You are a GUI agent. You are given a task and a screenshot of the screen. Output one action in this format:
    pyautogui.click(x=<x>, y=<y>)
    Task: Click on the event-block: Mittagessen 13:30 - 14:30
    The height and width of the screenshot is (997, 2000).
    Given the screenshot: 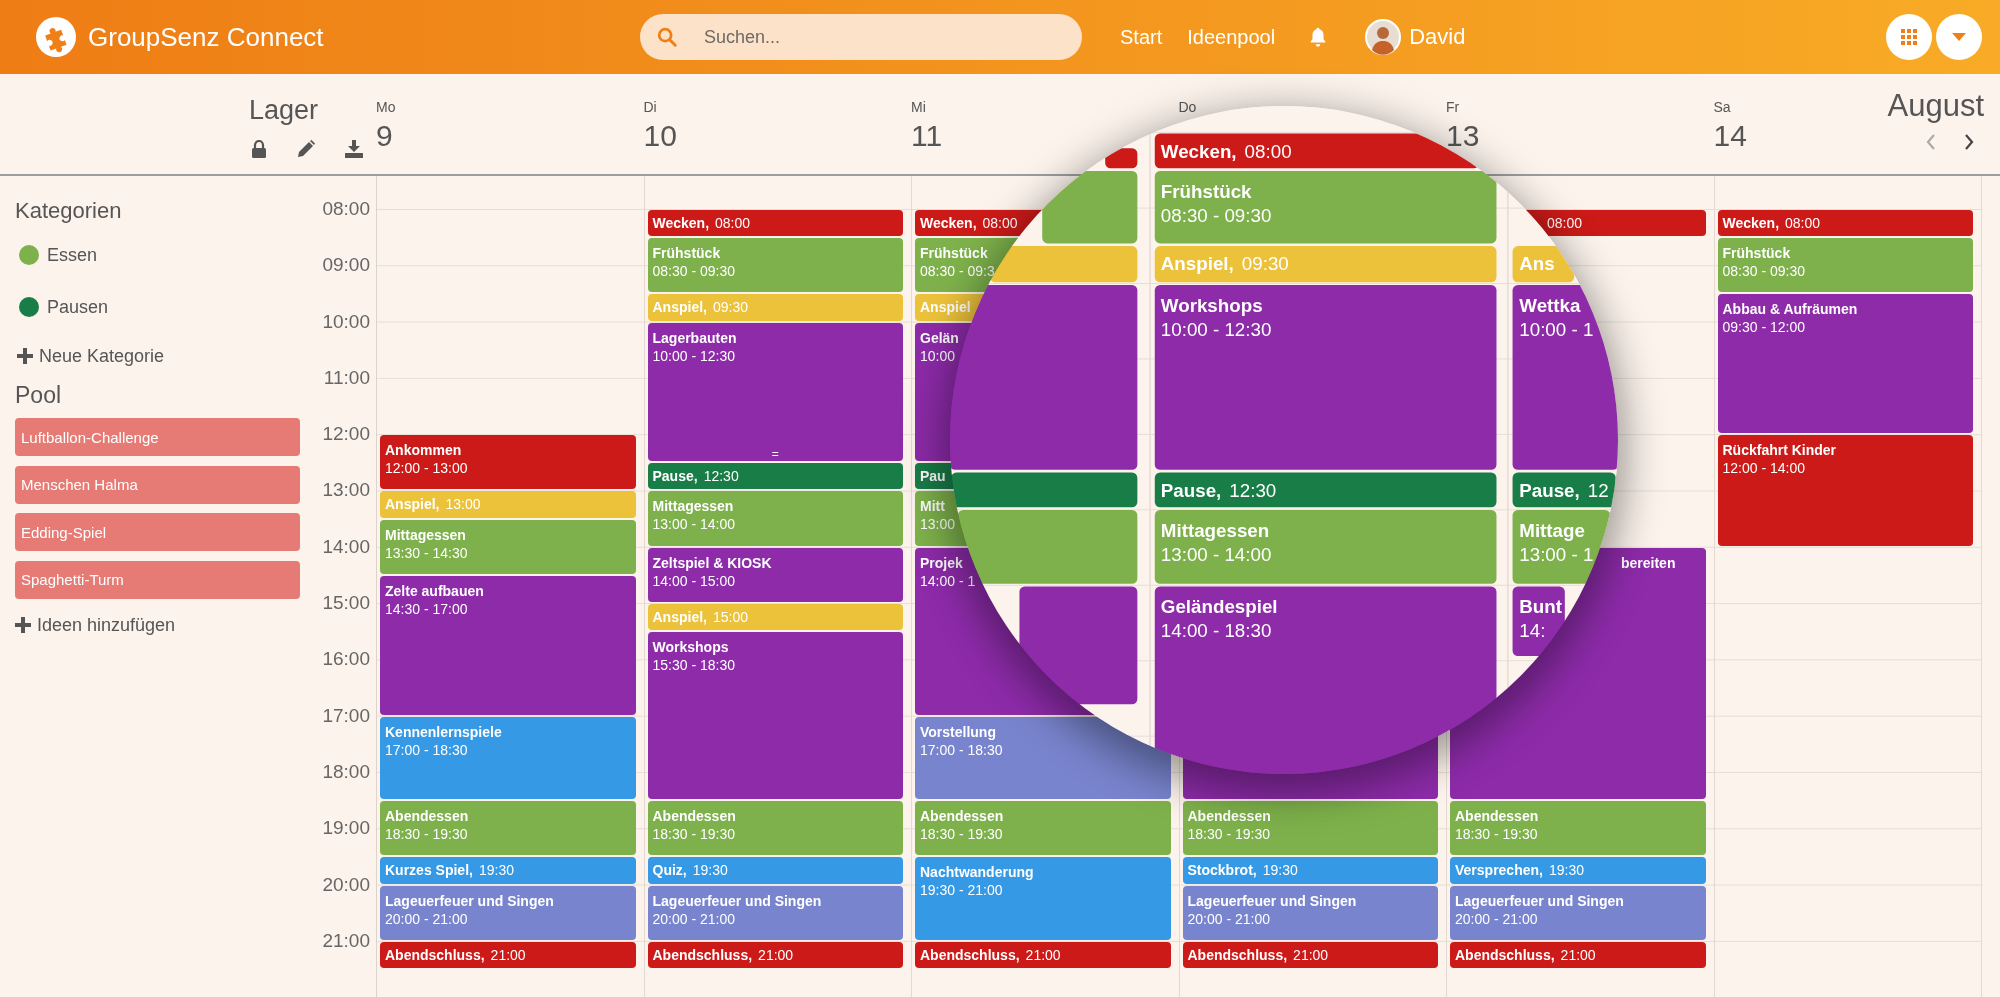 What is the action you would take?
    pyautogui.click(x=508, y=546)
    